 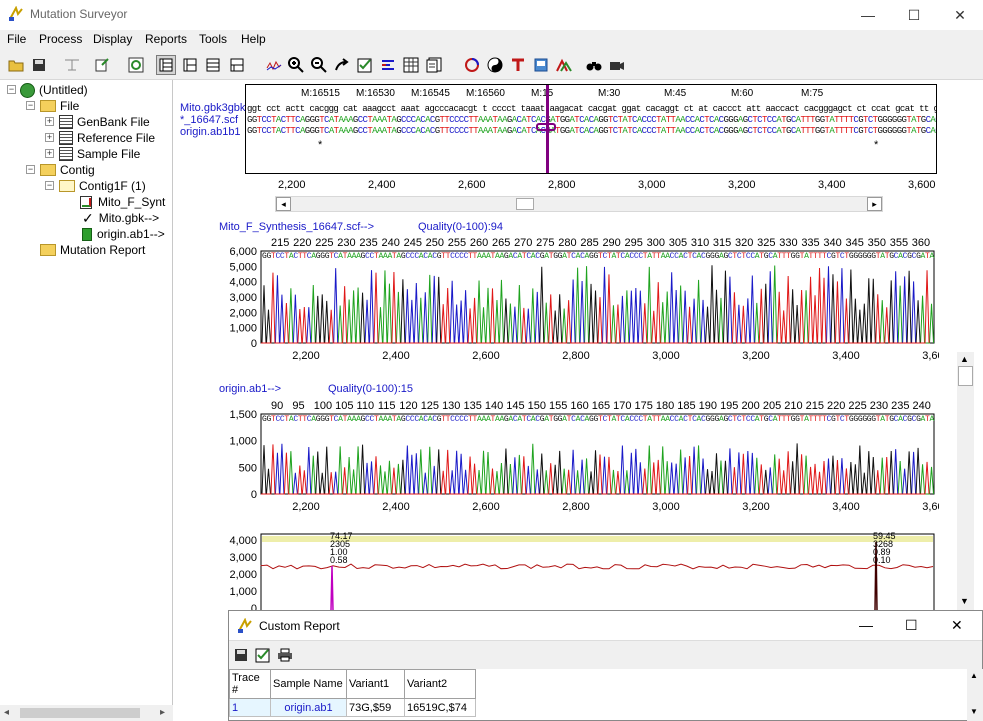 I want to click on scroll-thumb, so click(x=80, y=713).